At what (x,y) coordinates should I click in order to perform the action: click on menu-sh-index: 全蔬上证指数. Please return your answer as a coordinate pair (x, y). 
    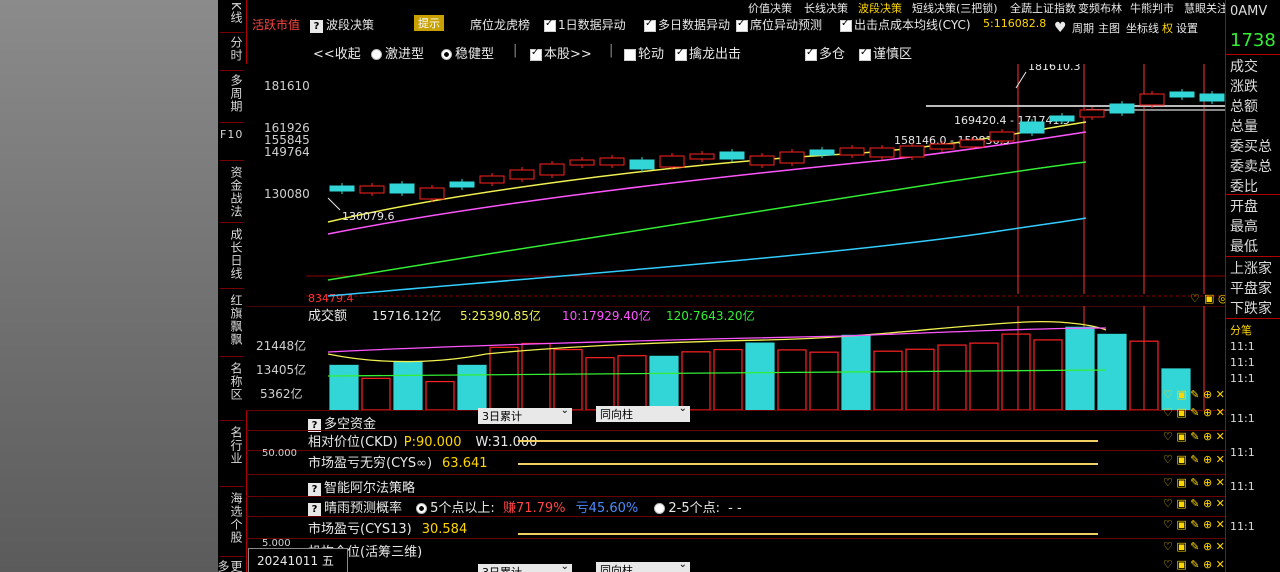
    Looking at the image, I should click on (1043, 8).